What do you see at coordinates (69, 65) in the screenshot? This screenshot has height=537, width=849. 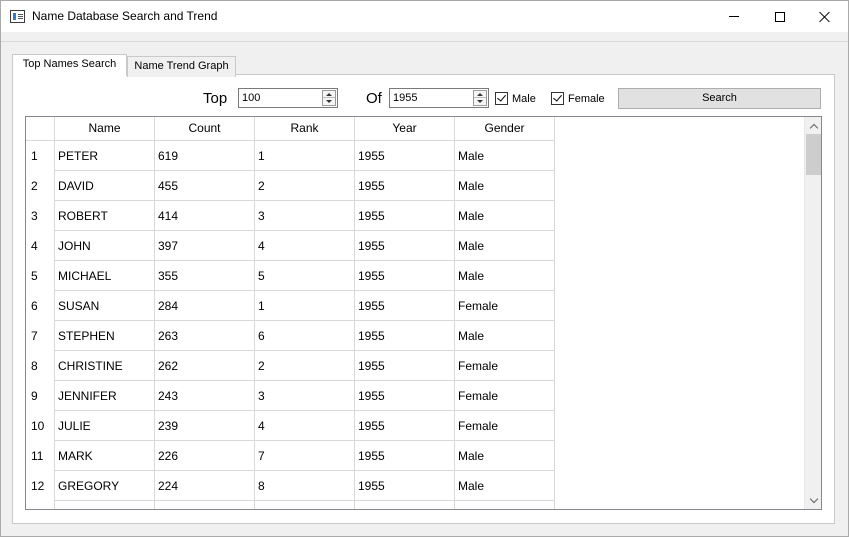 I see `tab-top-names-search: Top Names Search` at bounding box center [69, 65].